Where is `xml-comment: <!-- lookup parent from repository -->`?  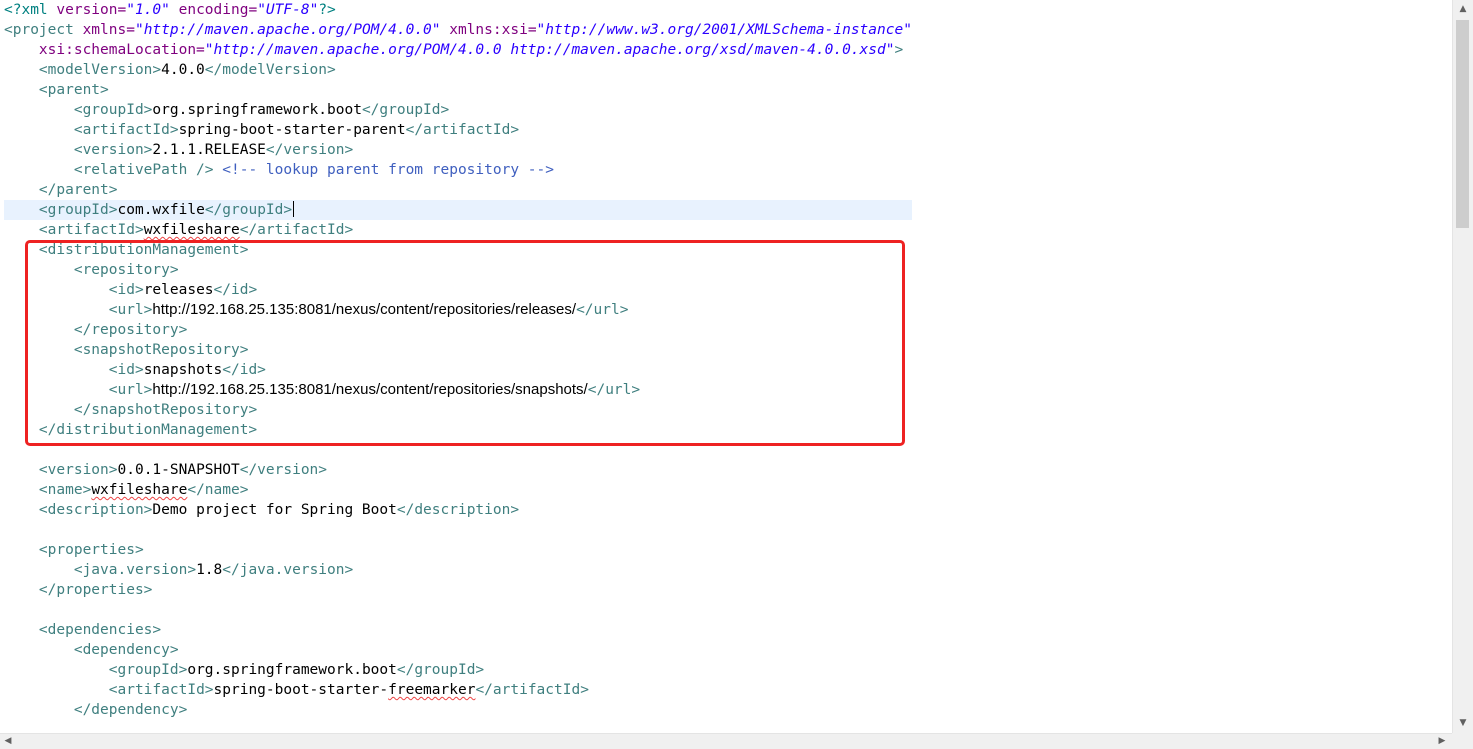
xml-comment: <!-- lookup parent from repository --> is located at coordinates (388, 170).